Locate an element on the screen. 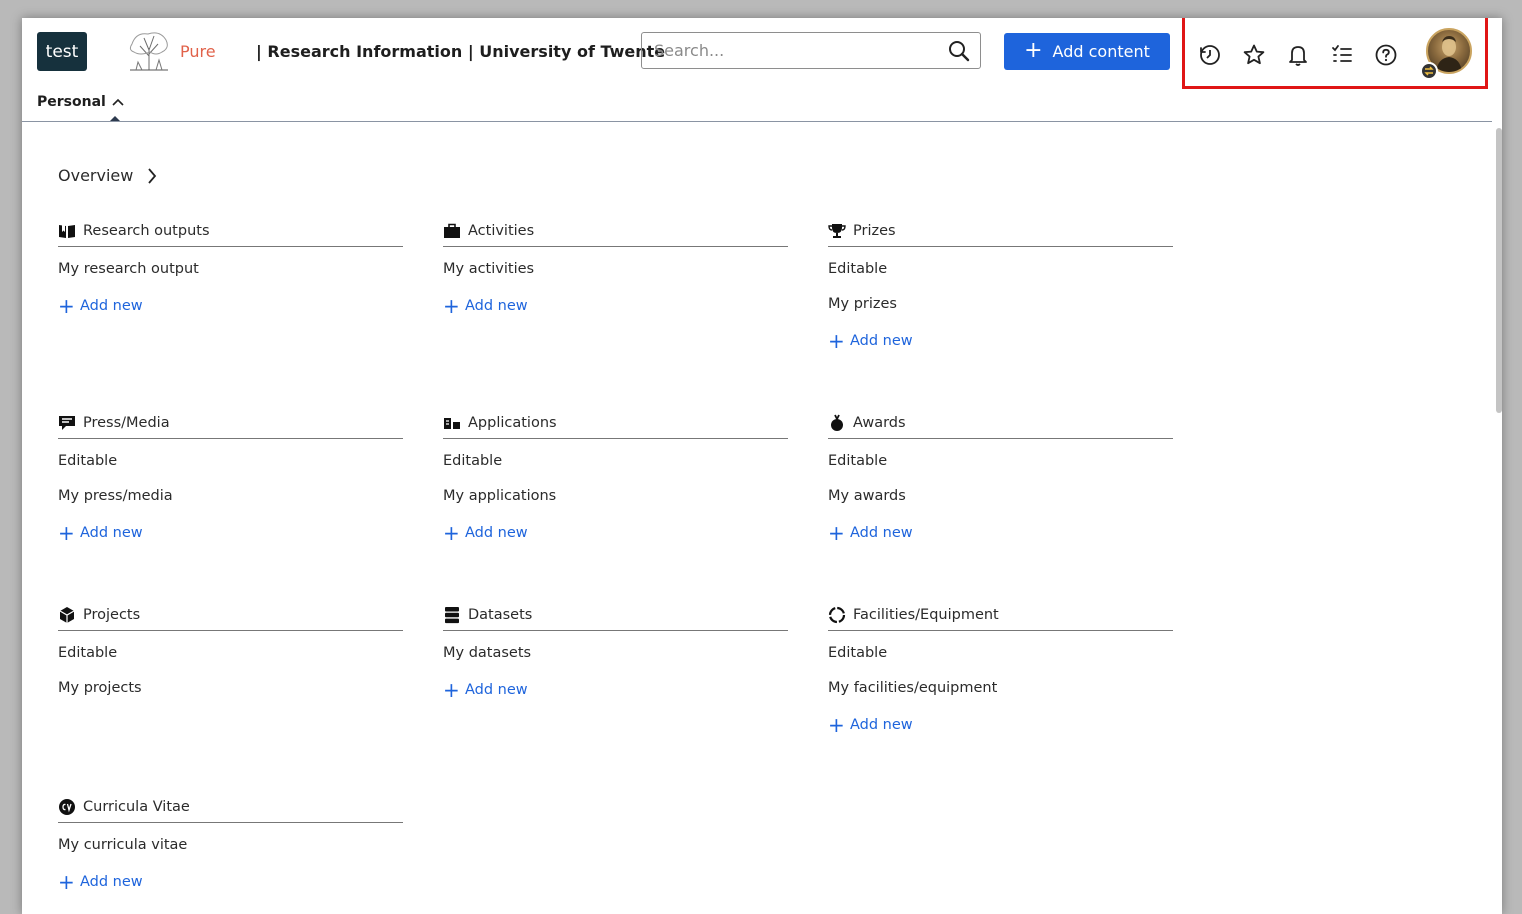 Image resolution: width=1522 pixels, height=914 pixels. section-projects: Projects Editable My projects is located at coordinates (230, 649).